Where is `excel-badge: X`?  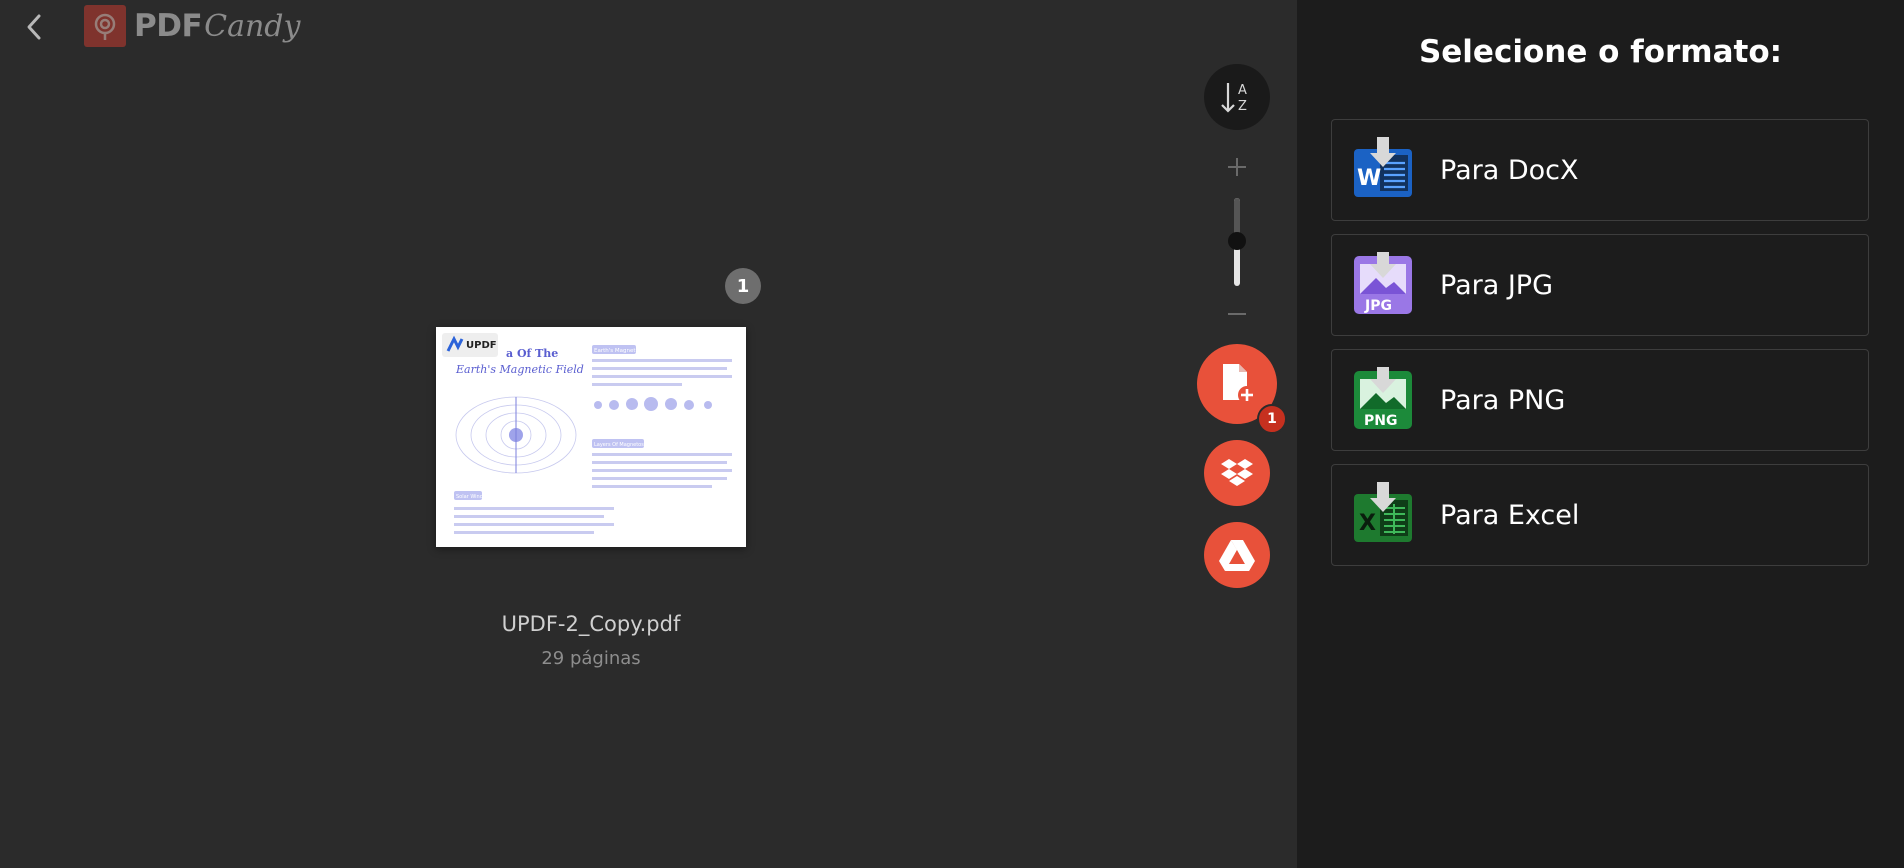
excel-badge: X is located at coordinates (1367, 523).